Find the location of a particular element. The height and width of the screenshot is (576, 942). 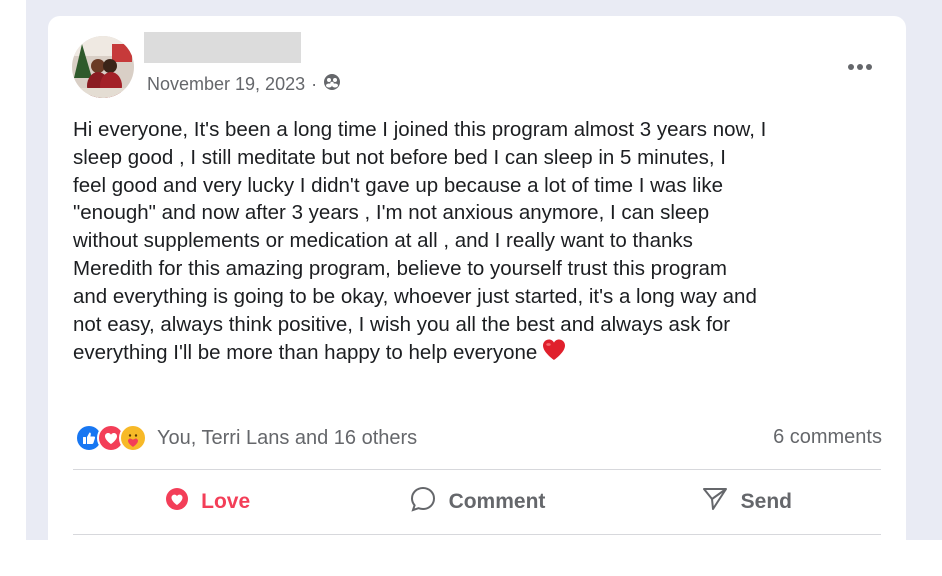

reaction-icons is located at coordinates (111, 438).